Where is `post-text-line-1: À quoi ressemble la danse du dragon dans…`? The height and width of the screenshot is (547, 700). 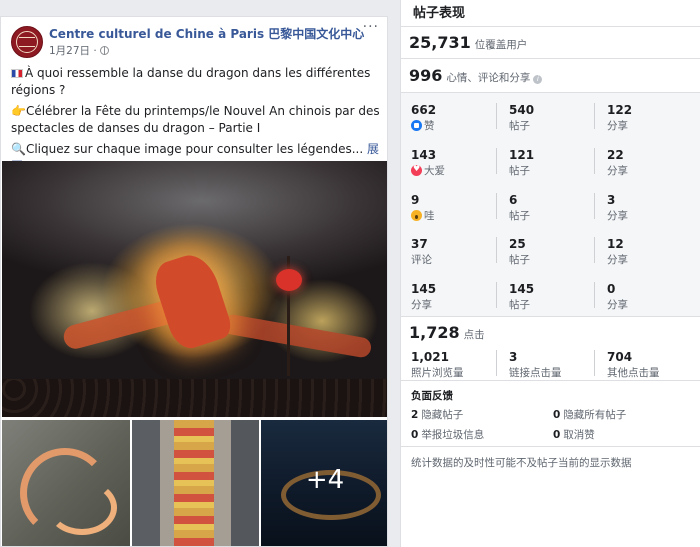
post-text-line-1: À quoi ressemble la danse du dragon dans… is located at coordinates (197, 81).